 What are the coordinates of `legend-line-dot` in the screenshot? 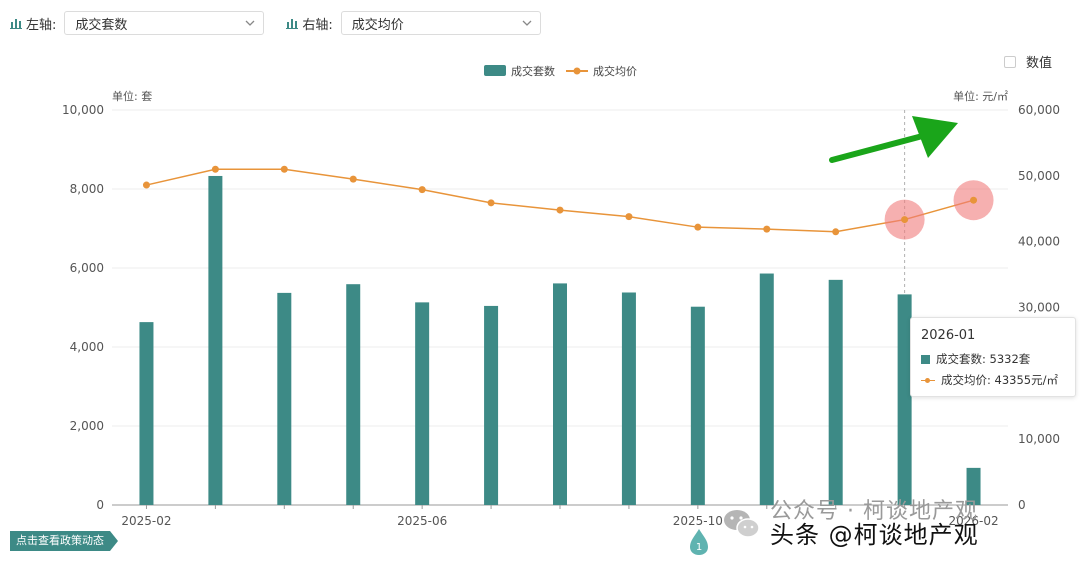 It's located at (577, 71).